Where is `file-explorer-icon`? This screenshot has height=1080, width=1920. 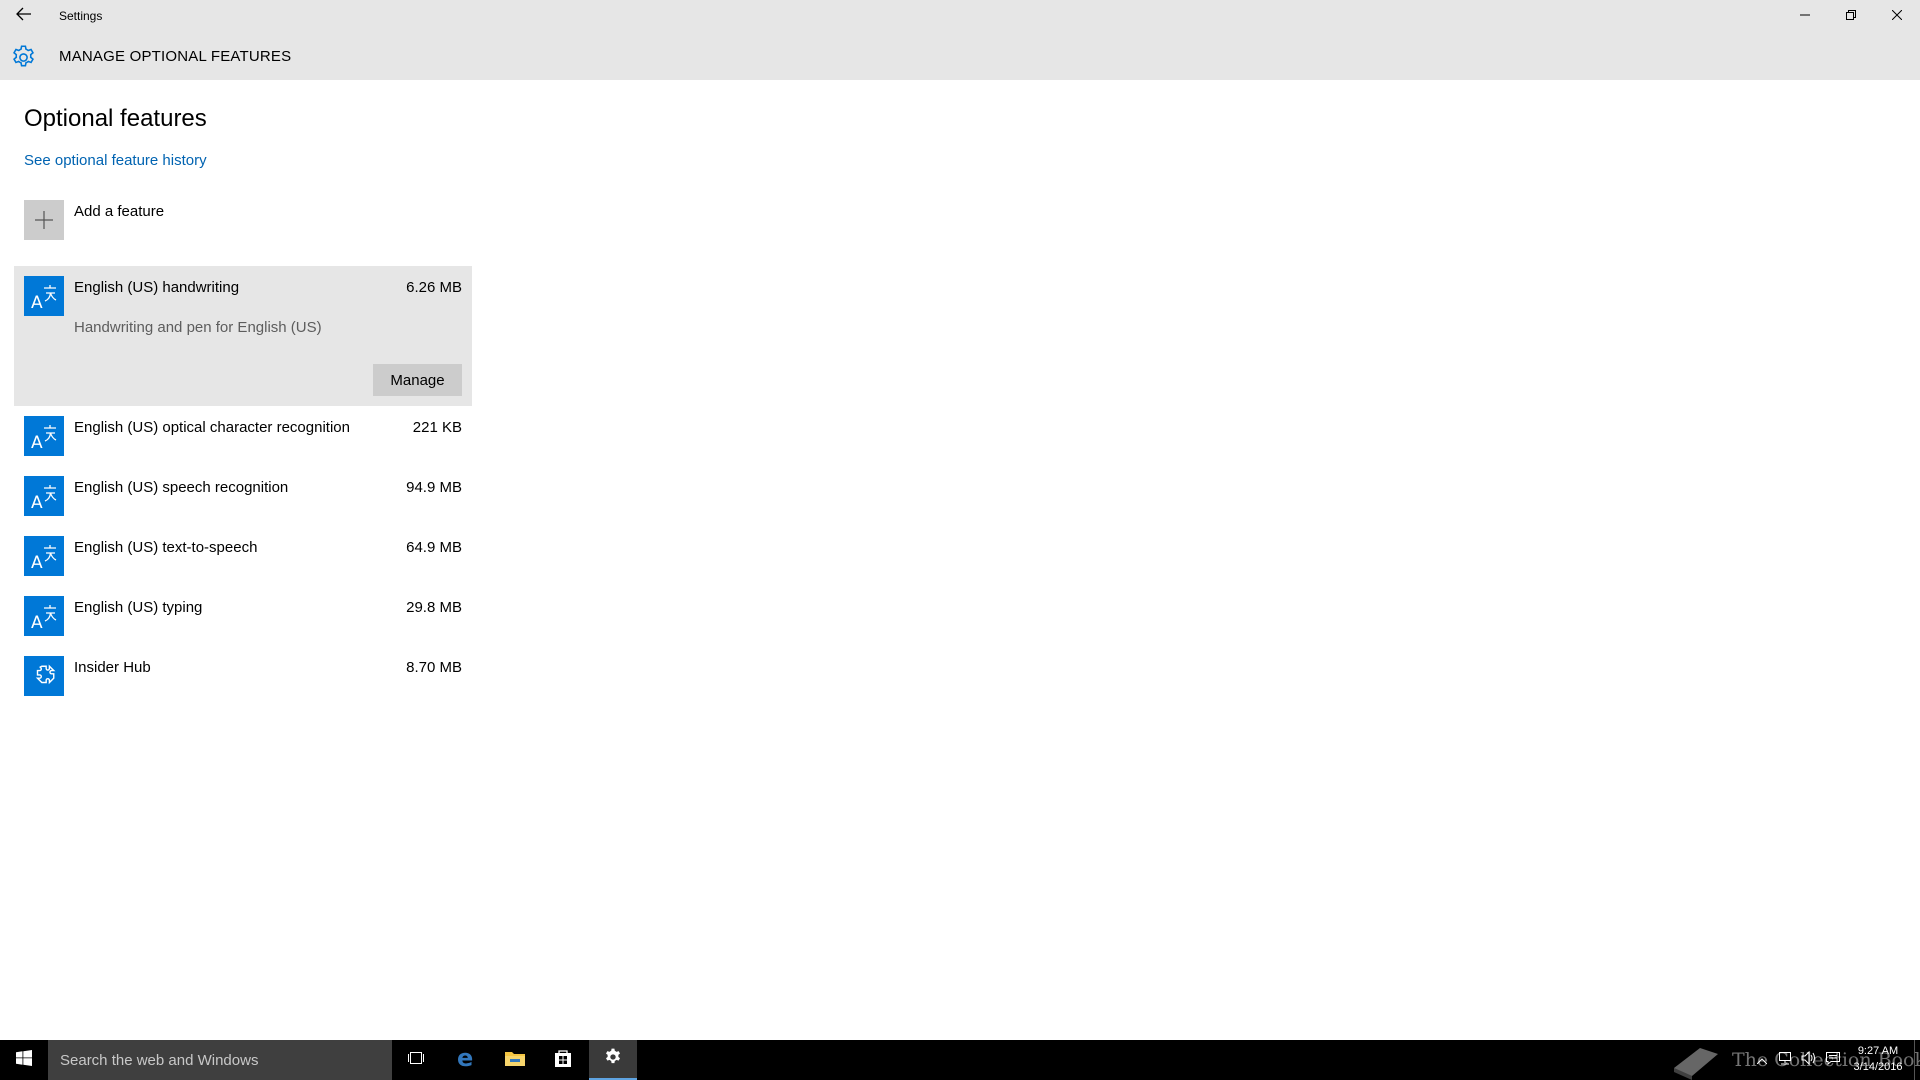
file-explorer-icon is located at coordinates (515, 1060).